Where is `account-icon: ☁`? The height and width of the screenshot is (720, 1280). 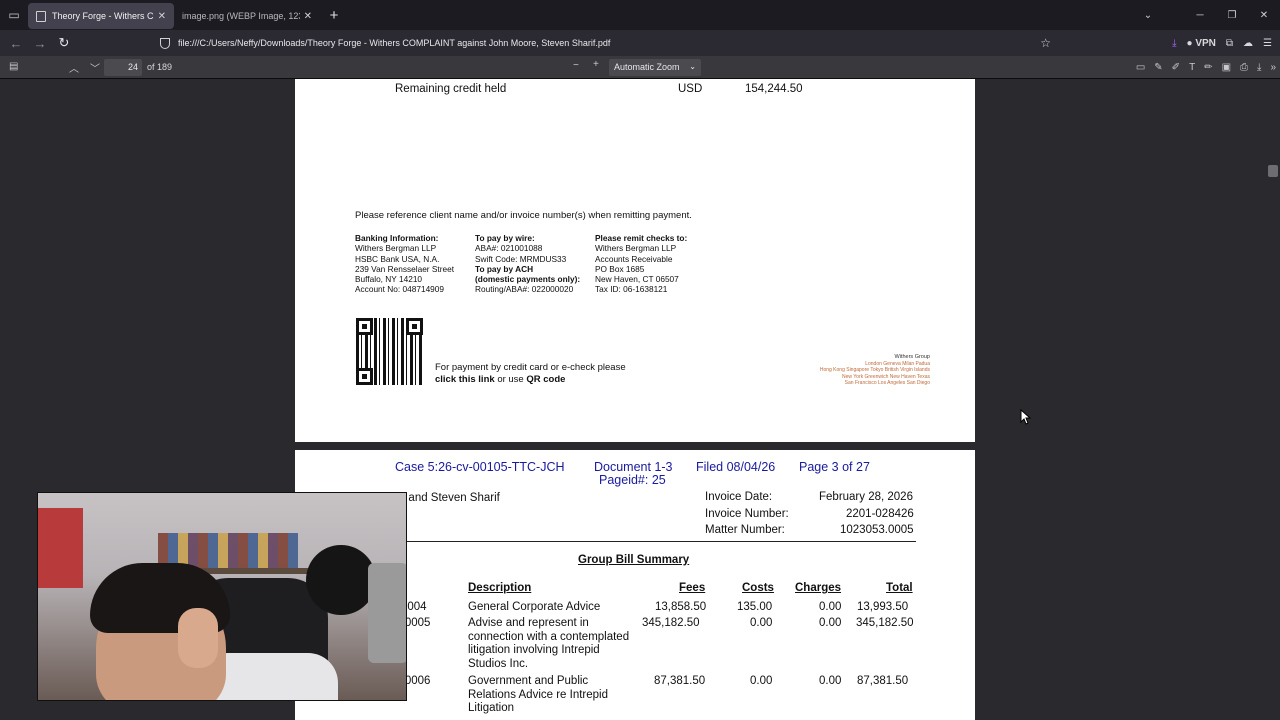
account-icon: ☁ is located at coordinates (1248, 43).